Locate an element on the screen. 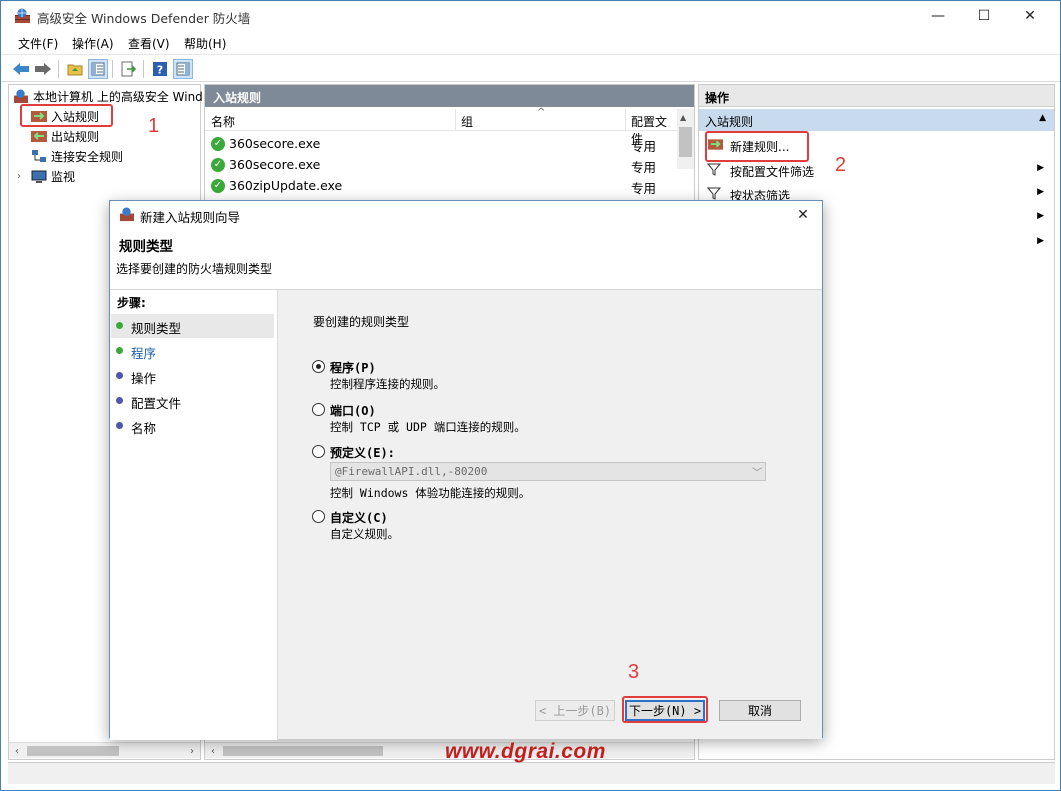 The image size is (1061, 791). tree-item-outbound-rules: 出站规则 is located at coordinates (65, 136).